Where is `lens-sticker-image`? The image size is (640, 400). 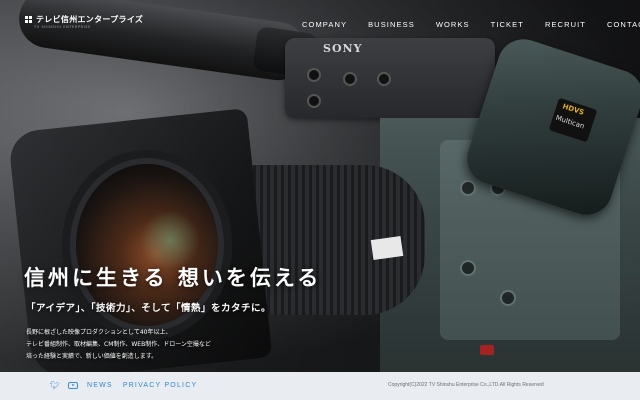
lens-sticker-image is located at coordinates (387, 248).